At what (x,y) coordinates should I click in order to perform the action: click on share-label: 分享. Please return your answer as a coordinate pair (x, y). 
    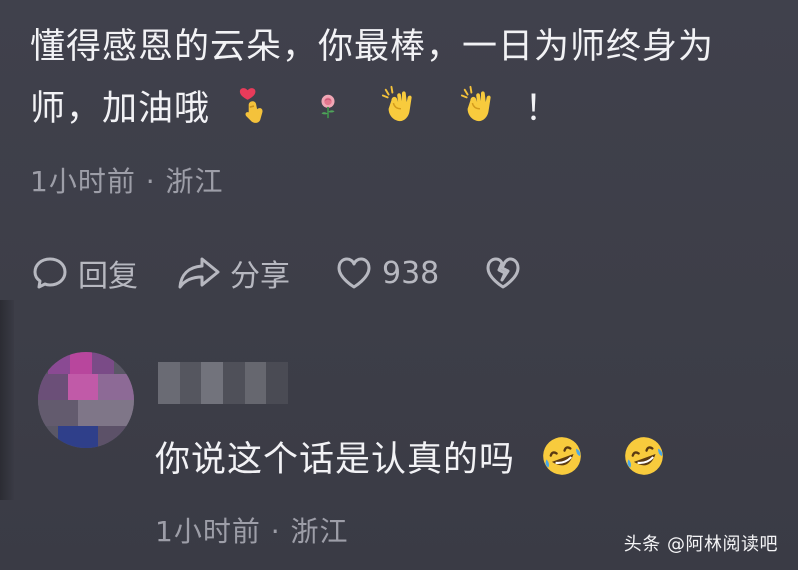
    Looking at the image, I should click on (260, 276).